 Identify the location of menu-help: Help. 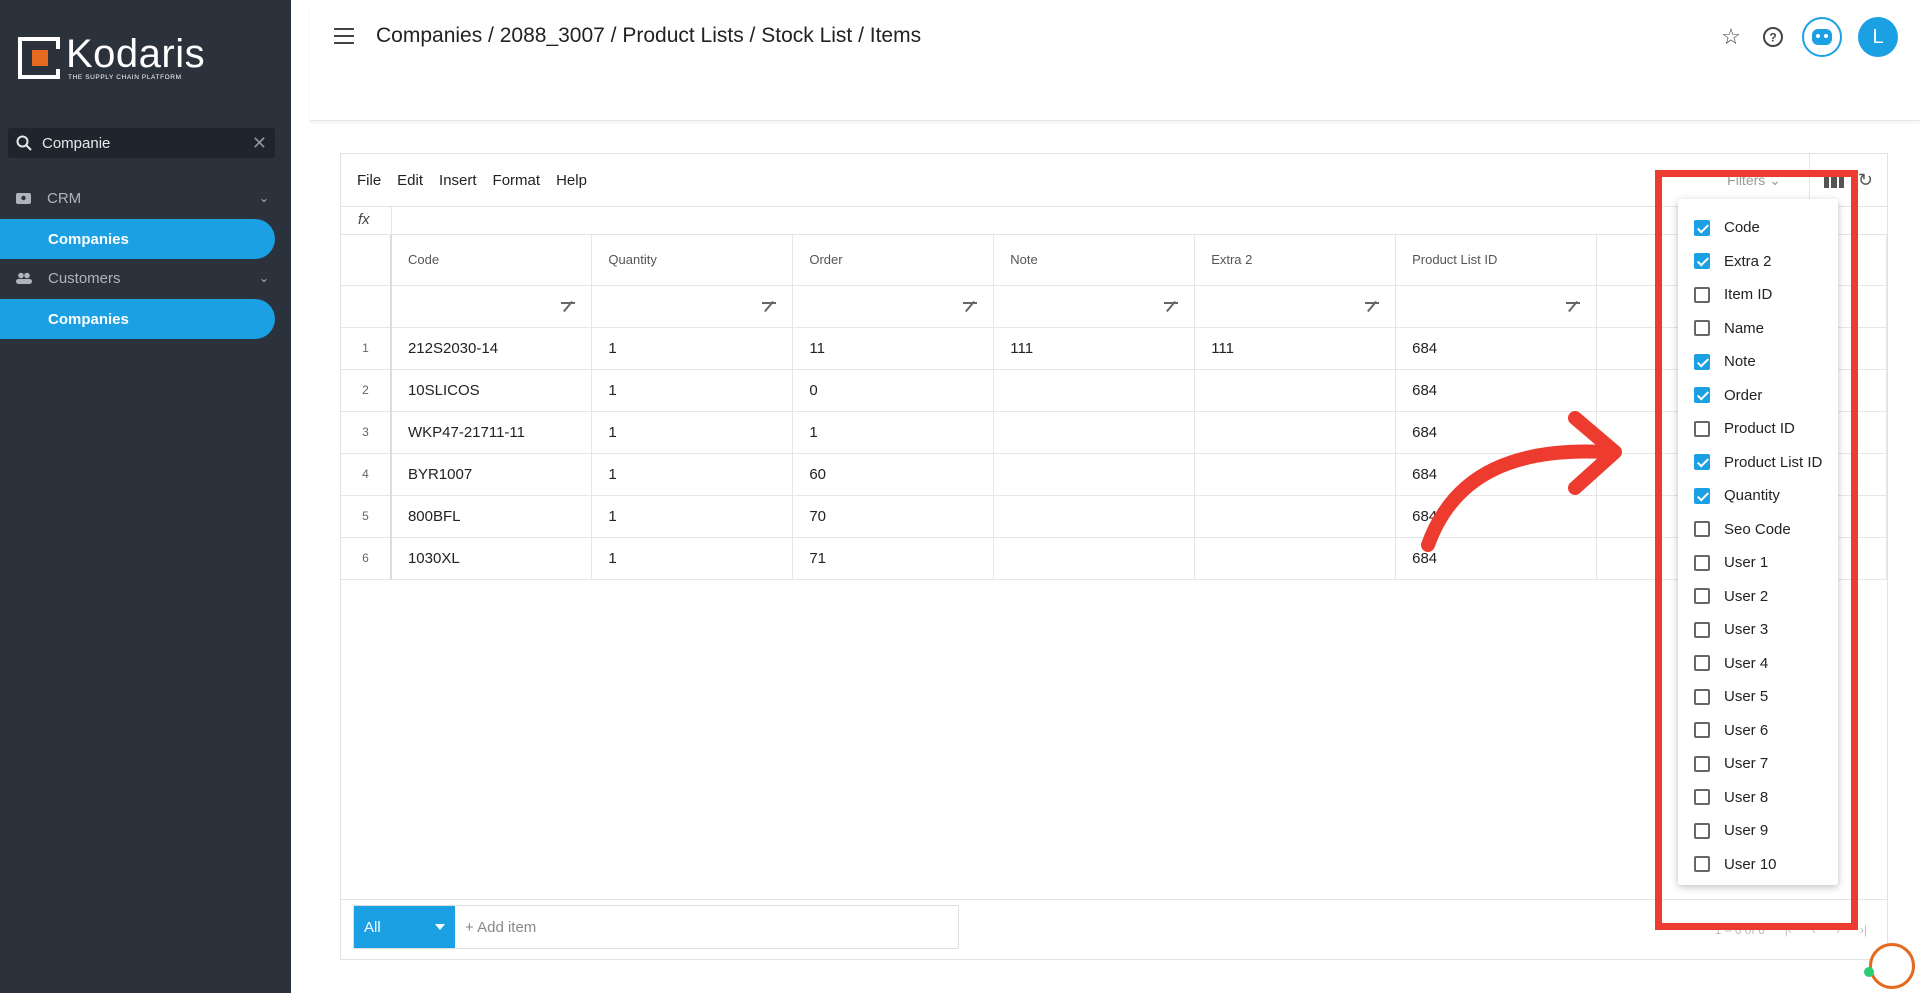
(571, 180).